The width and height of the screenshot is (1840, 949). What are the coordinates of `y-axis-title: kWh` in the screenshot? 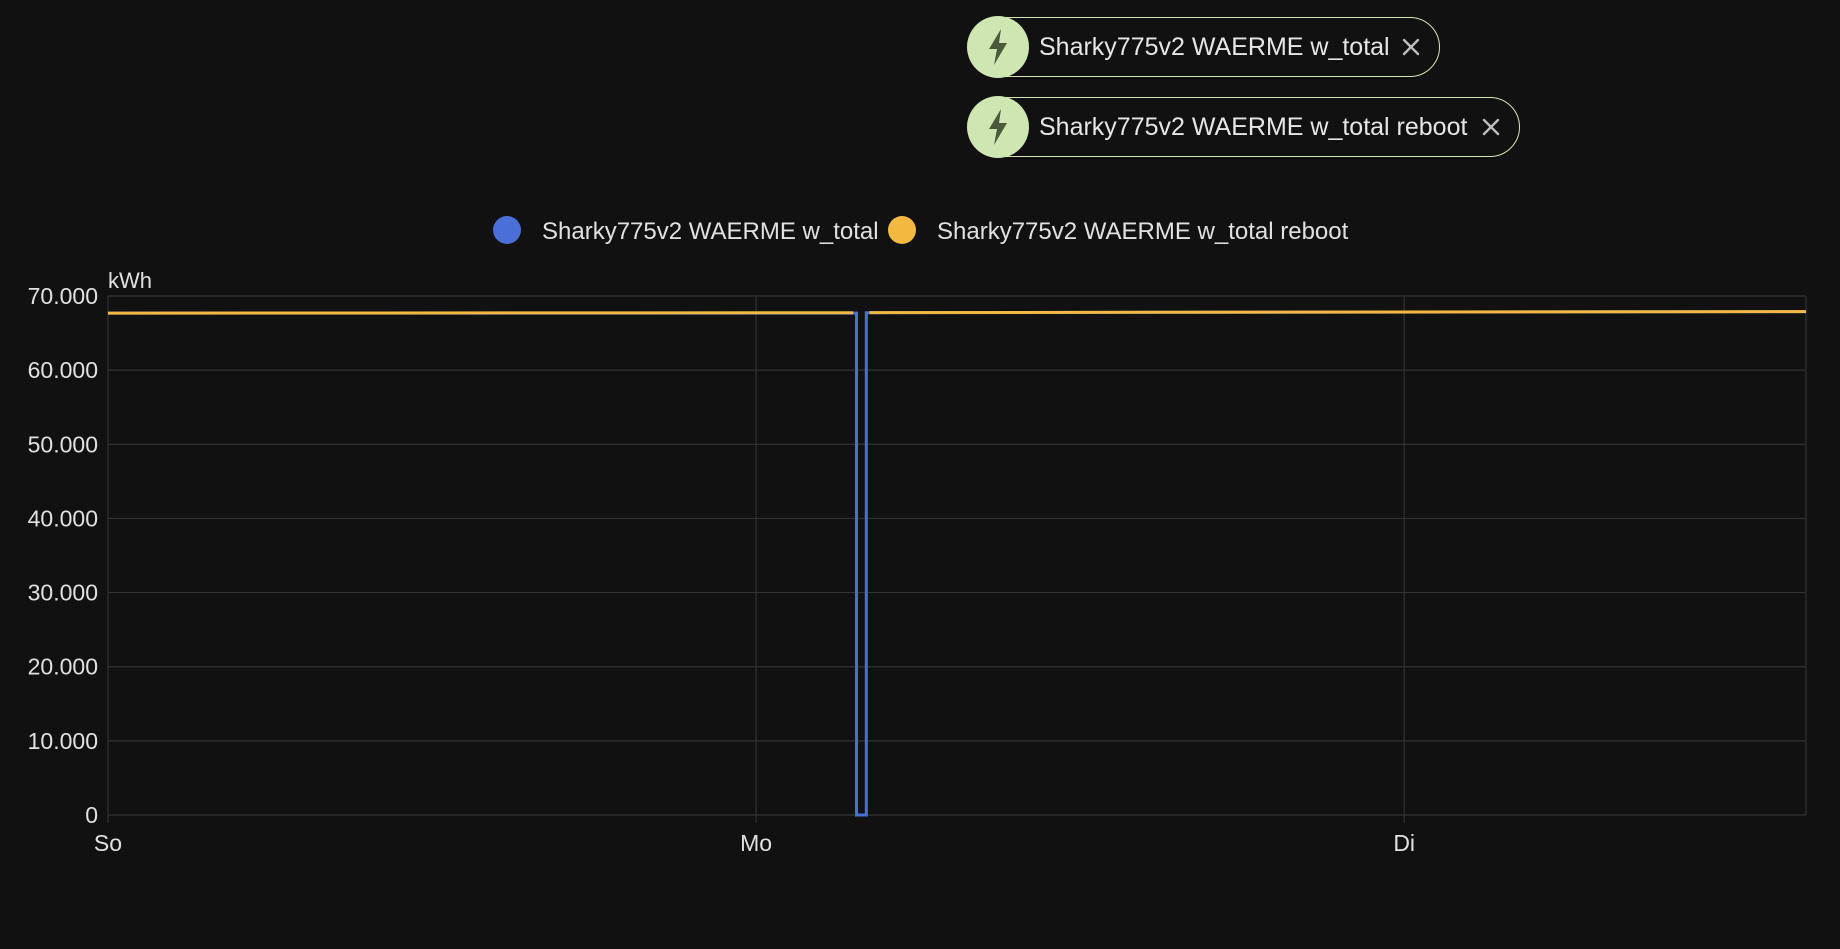 It's located at (130, 280).